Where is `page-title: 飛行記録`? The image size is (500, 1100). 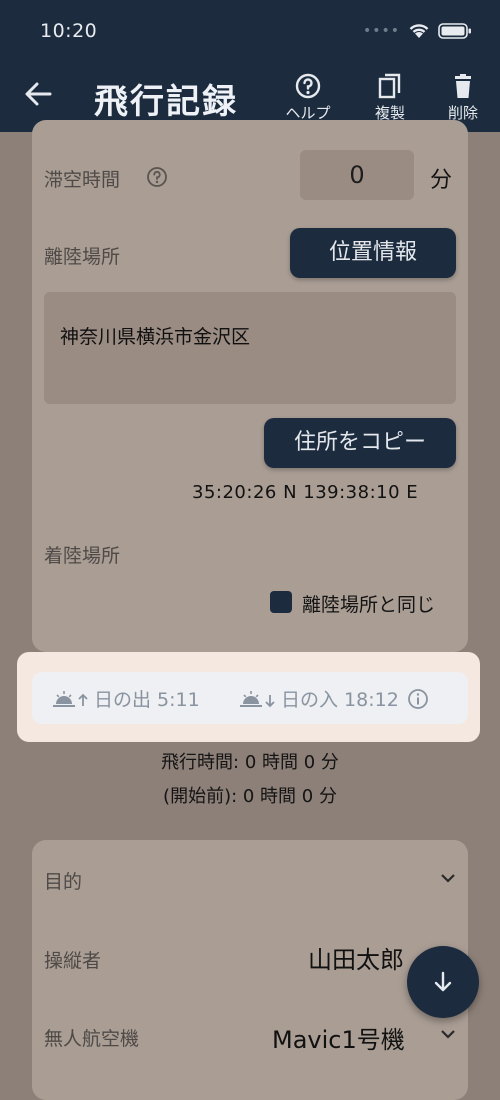 page-title: 飛行記録 is located at coordinates (166, 102).